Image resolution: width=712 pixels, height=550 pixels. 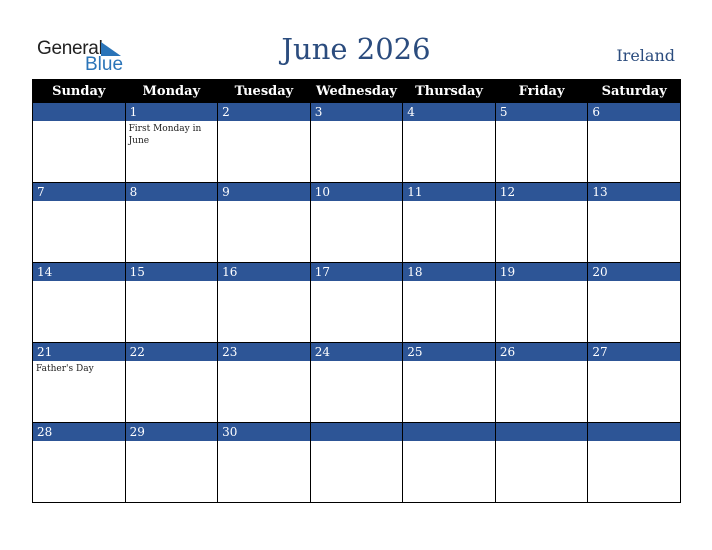 I want to click on weekday-header-tuesday: Tuesday, so click(x=264, y=91).